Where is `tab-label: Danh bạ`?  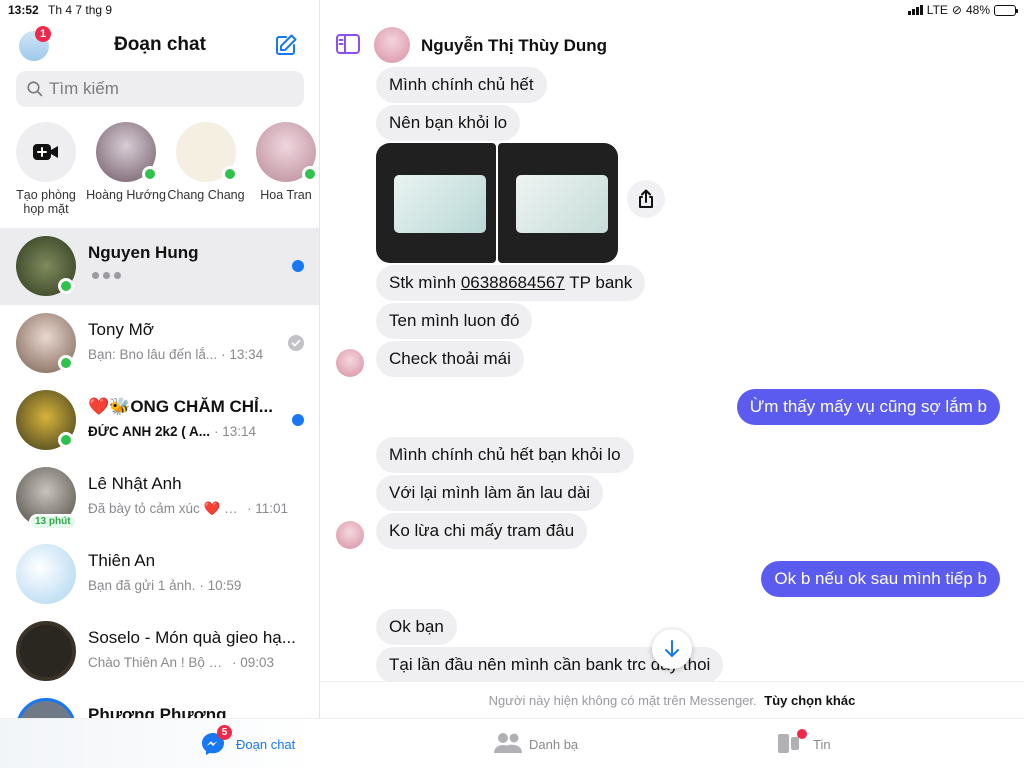
tab-label: Danh bạ is located at coordinates (554, 744).